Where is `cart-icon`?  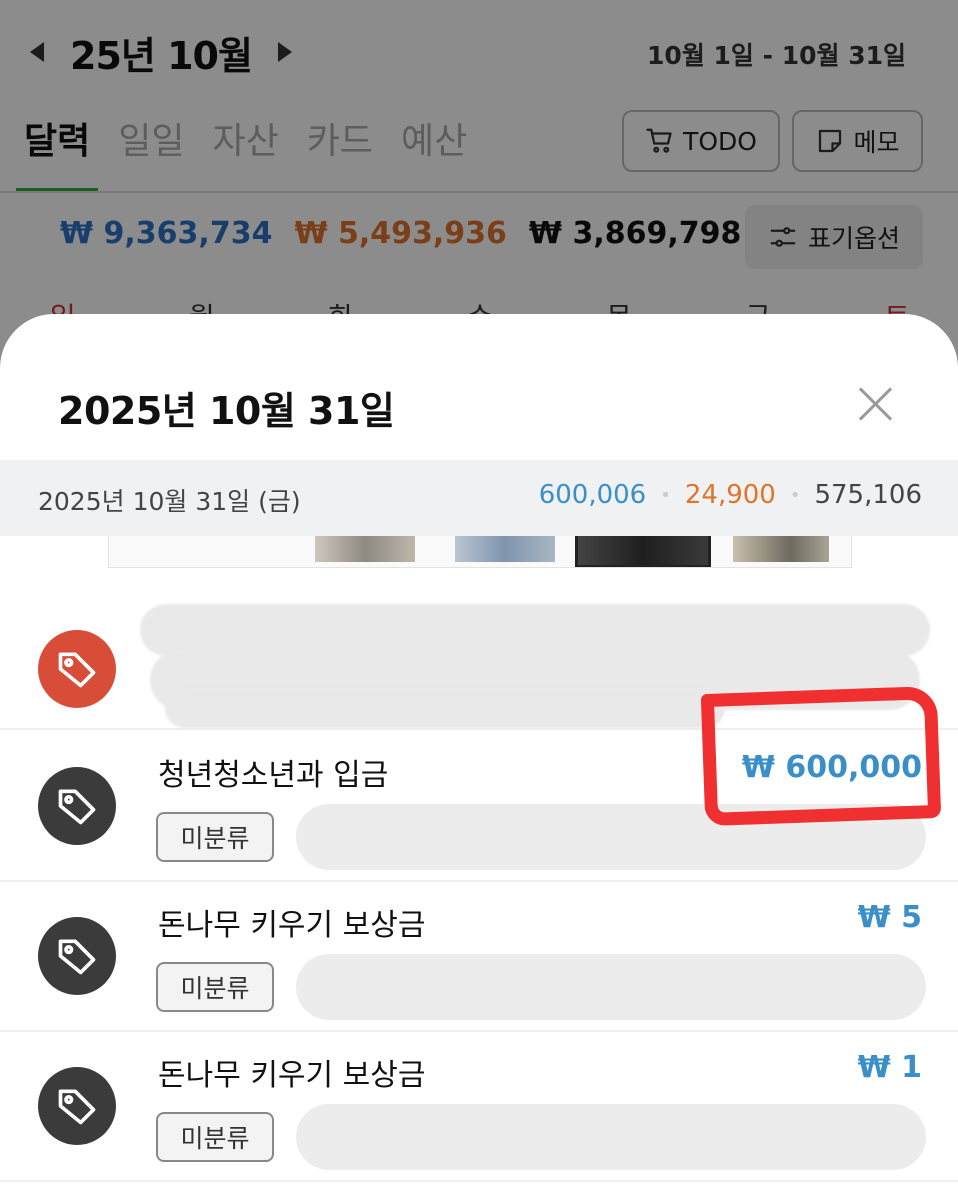
cart-icon is located at coordinates (659, 140).